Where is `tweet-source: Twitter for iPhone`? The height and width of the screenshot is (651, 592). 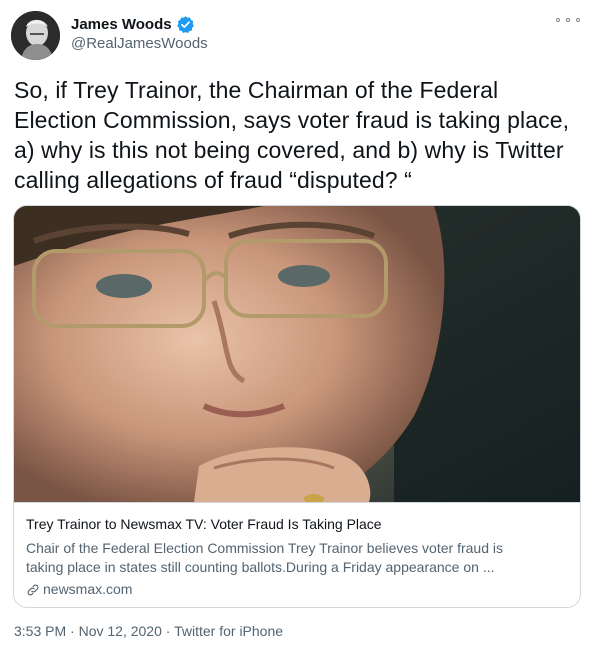 tweet-source: Twitter for iPhone is located at coordinates (228, 631).